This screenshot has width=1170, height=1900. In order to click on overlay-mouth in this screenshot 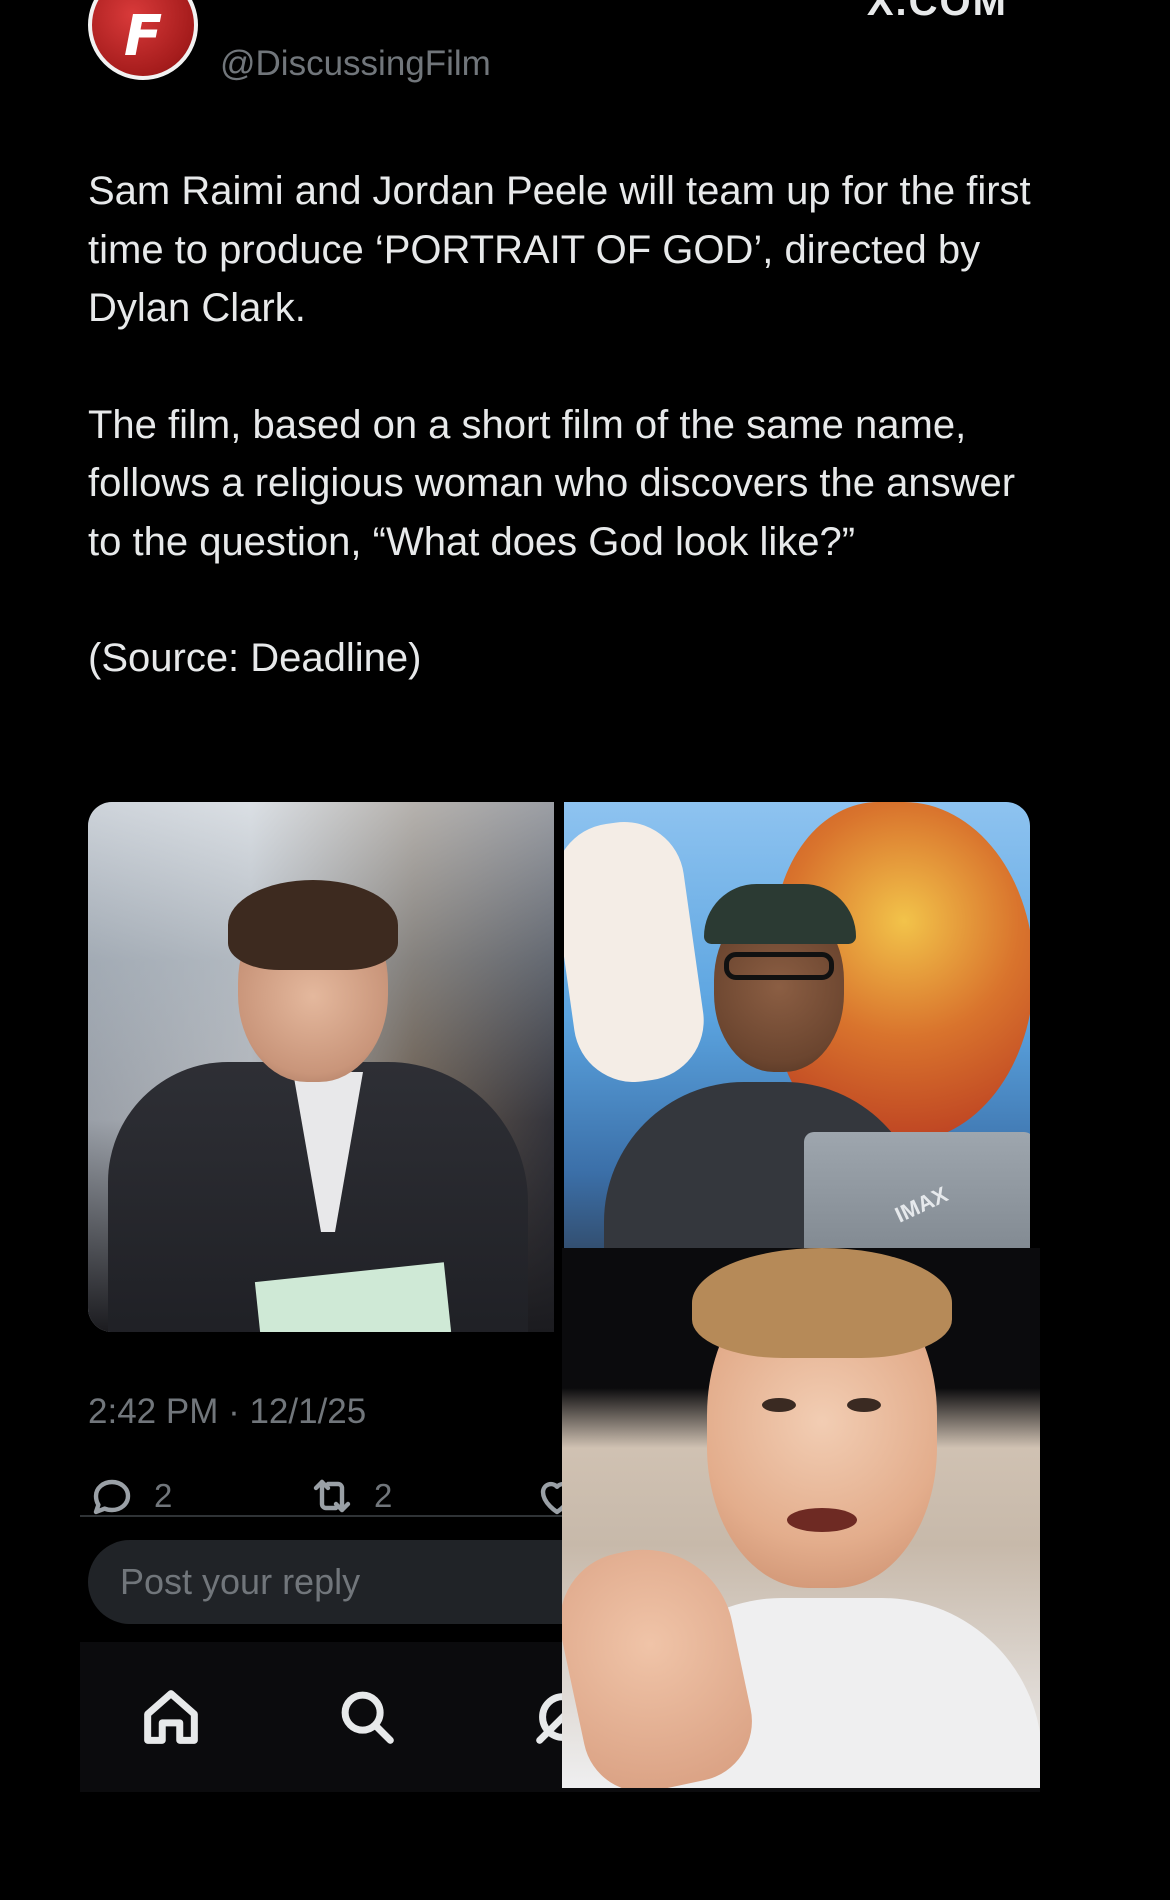, I will do `click(822, 1520)`.